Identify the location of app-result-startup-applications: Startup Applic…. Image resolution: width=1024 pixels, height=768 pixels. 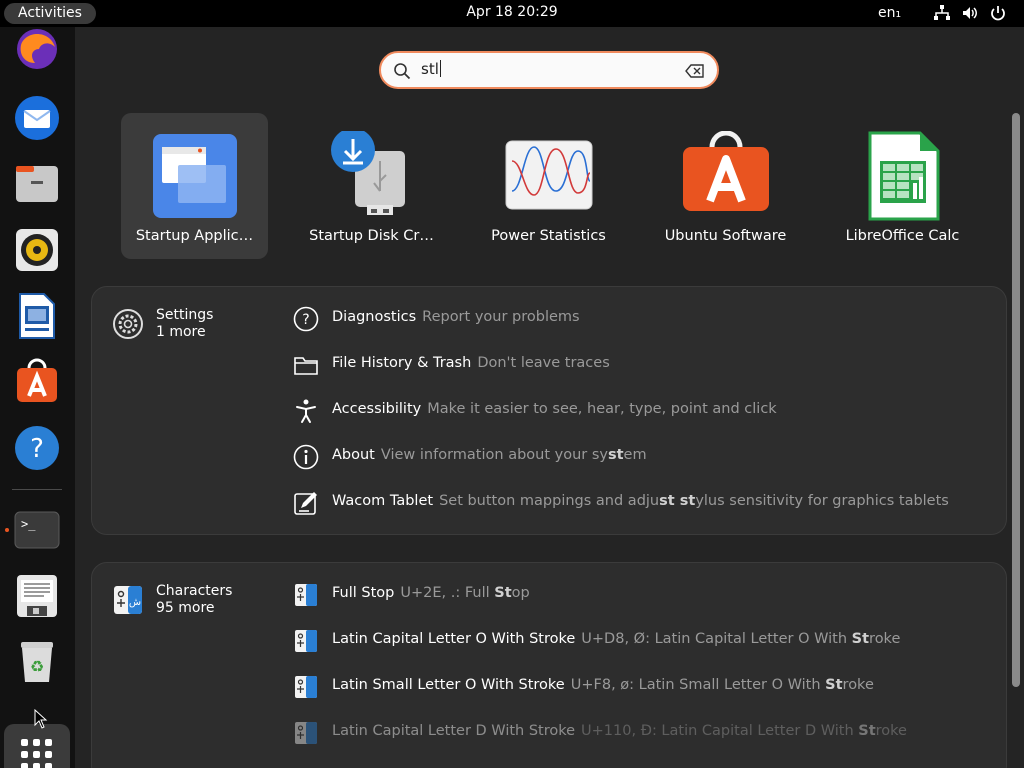
(194, 186).